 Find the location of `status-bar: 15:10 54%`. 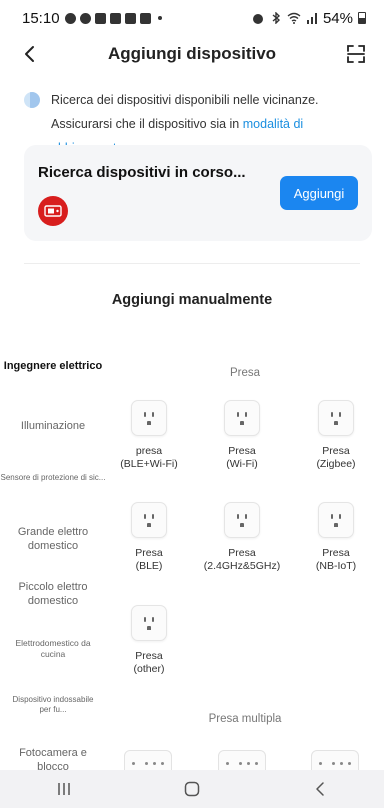

status-bar: 15:10 54% is located at coordinates (192, 18).